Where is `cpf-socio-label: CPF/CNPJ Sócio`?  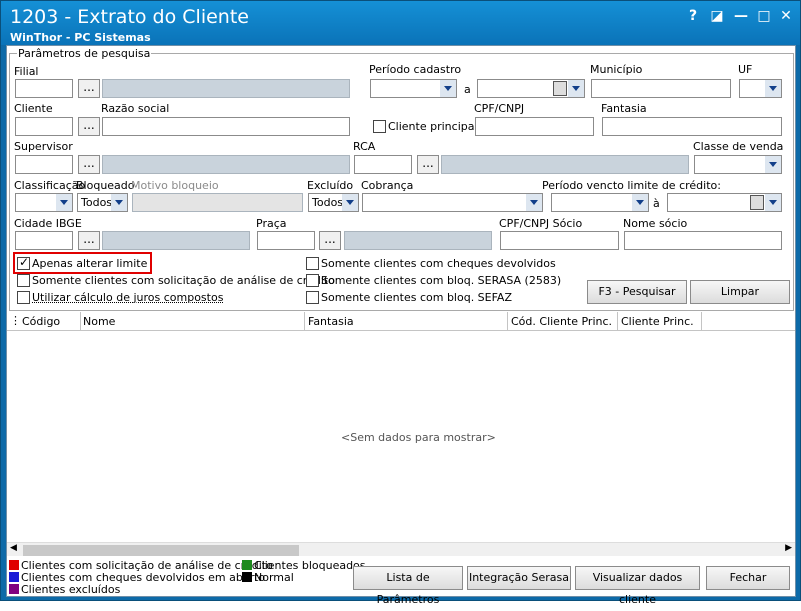 cpf-socio-label: CPF/CNPJ Sócio is located at coordinates (541, 223).